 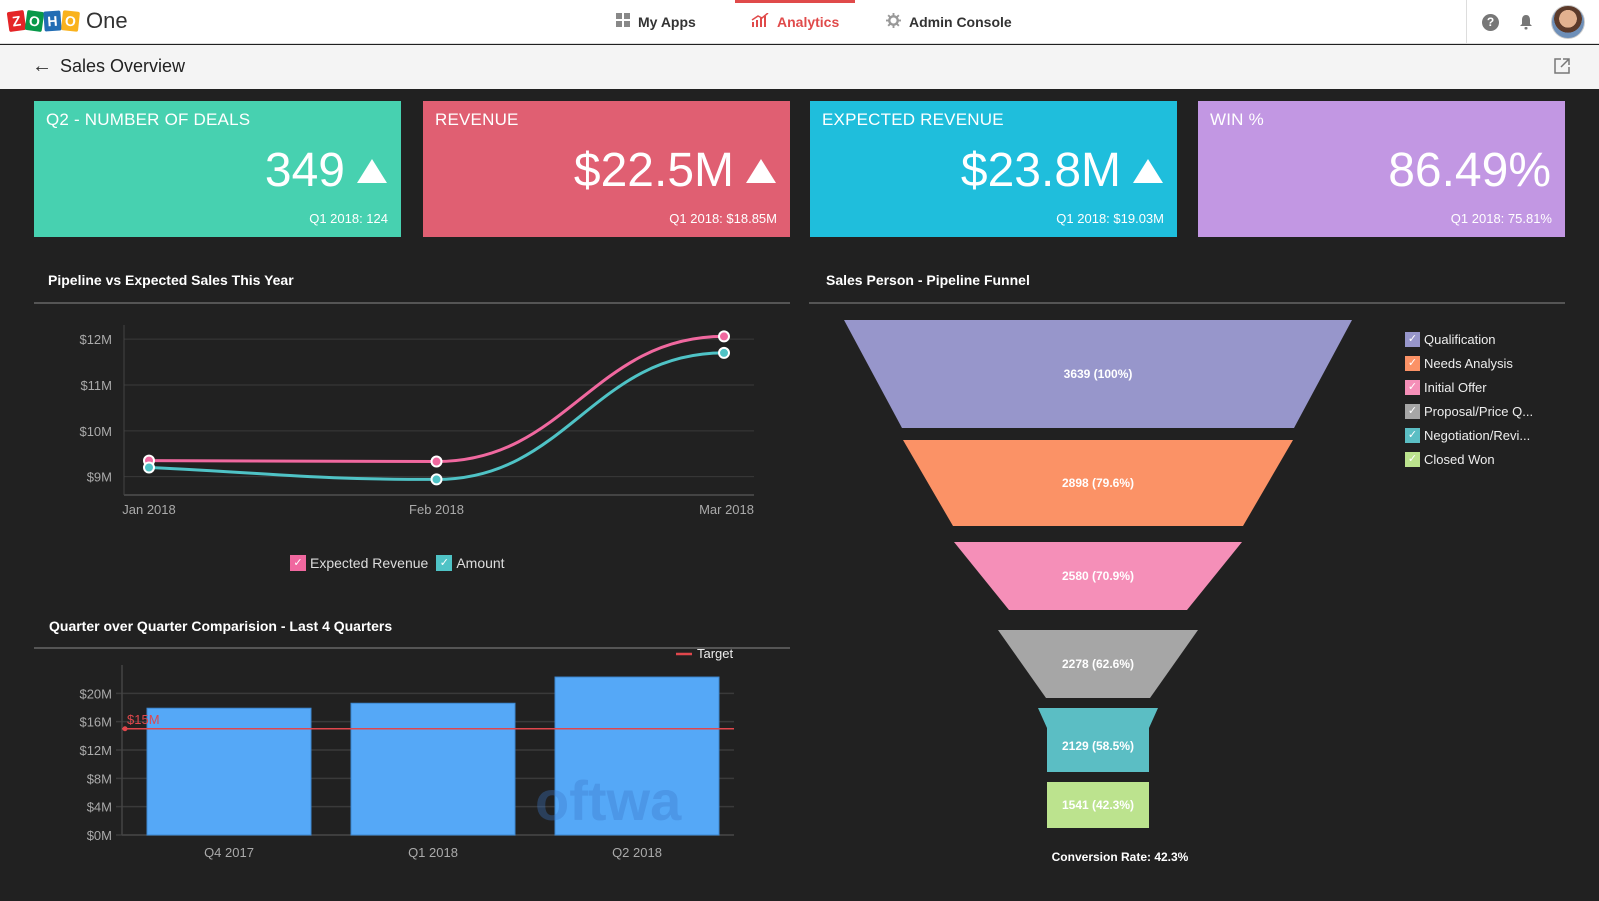 I want to click on legend-item: ✓ Qualification, so click(x=1469, y=339).